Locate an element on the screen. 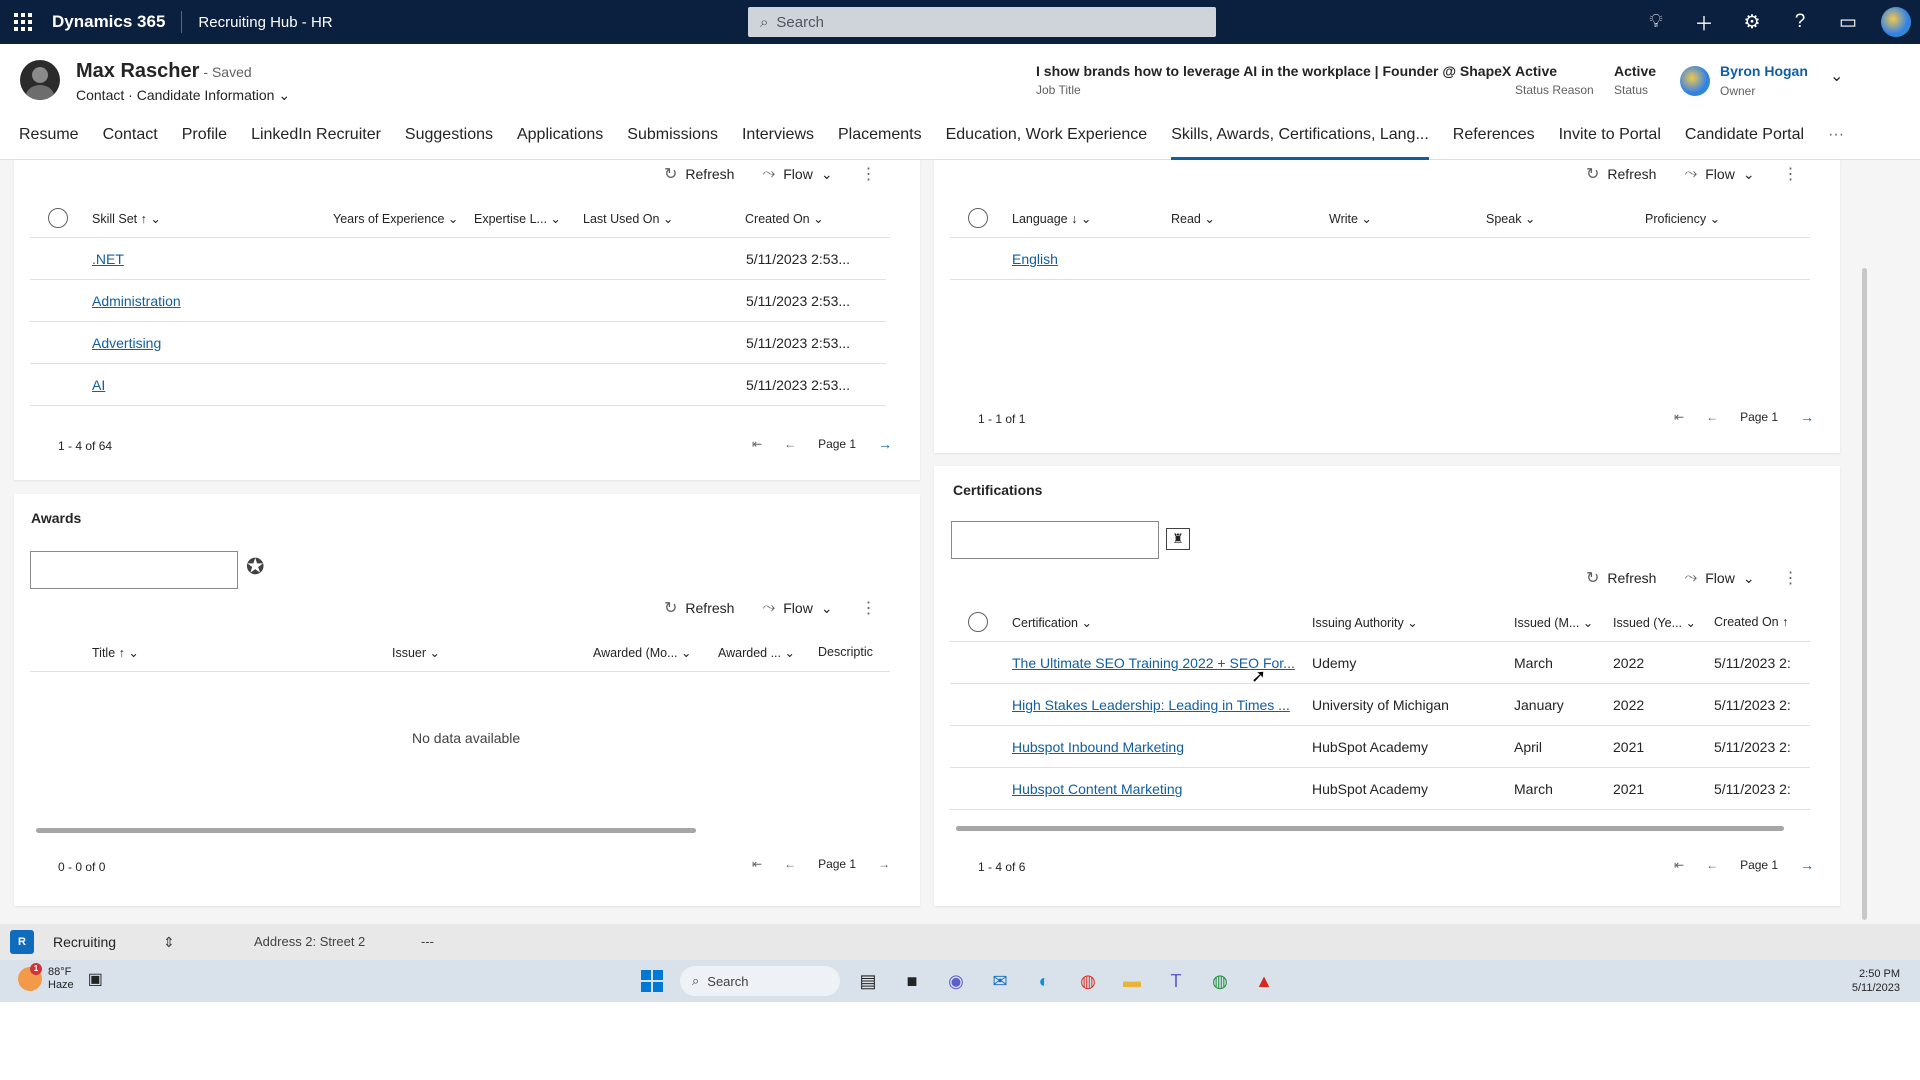  app-launcher-icon is located at coordinates (23, 22).